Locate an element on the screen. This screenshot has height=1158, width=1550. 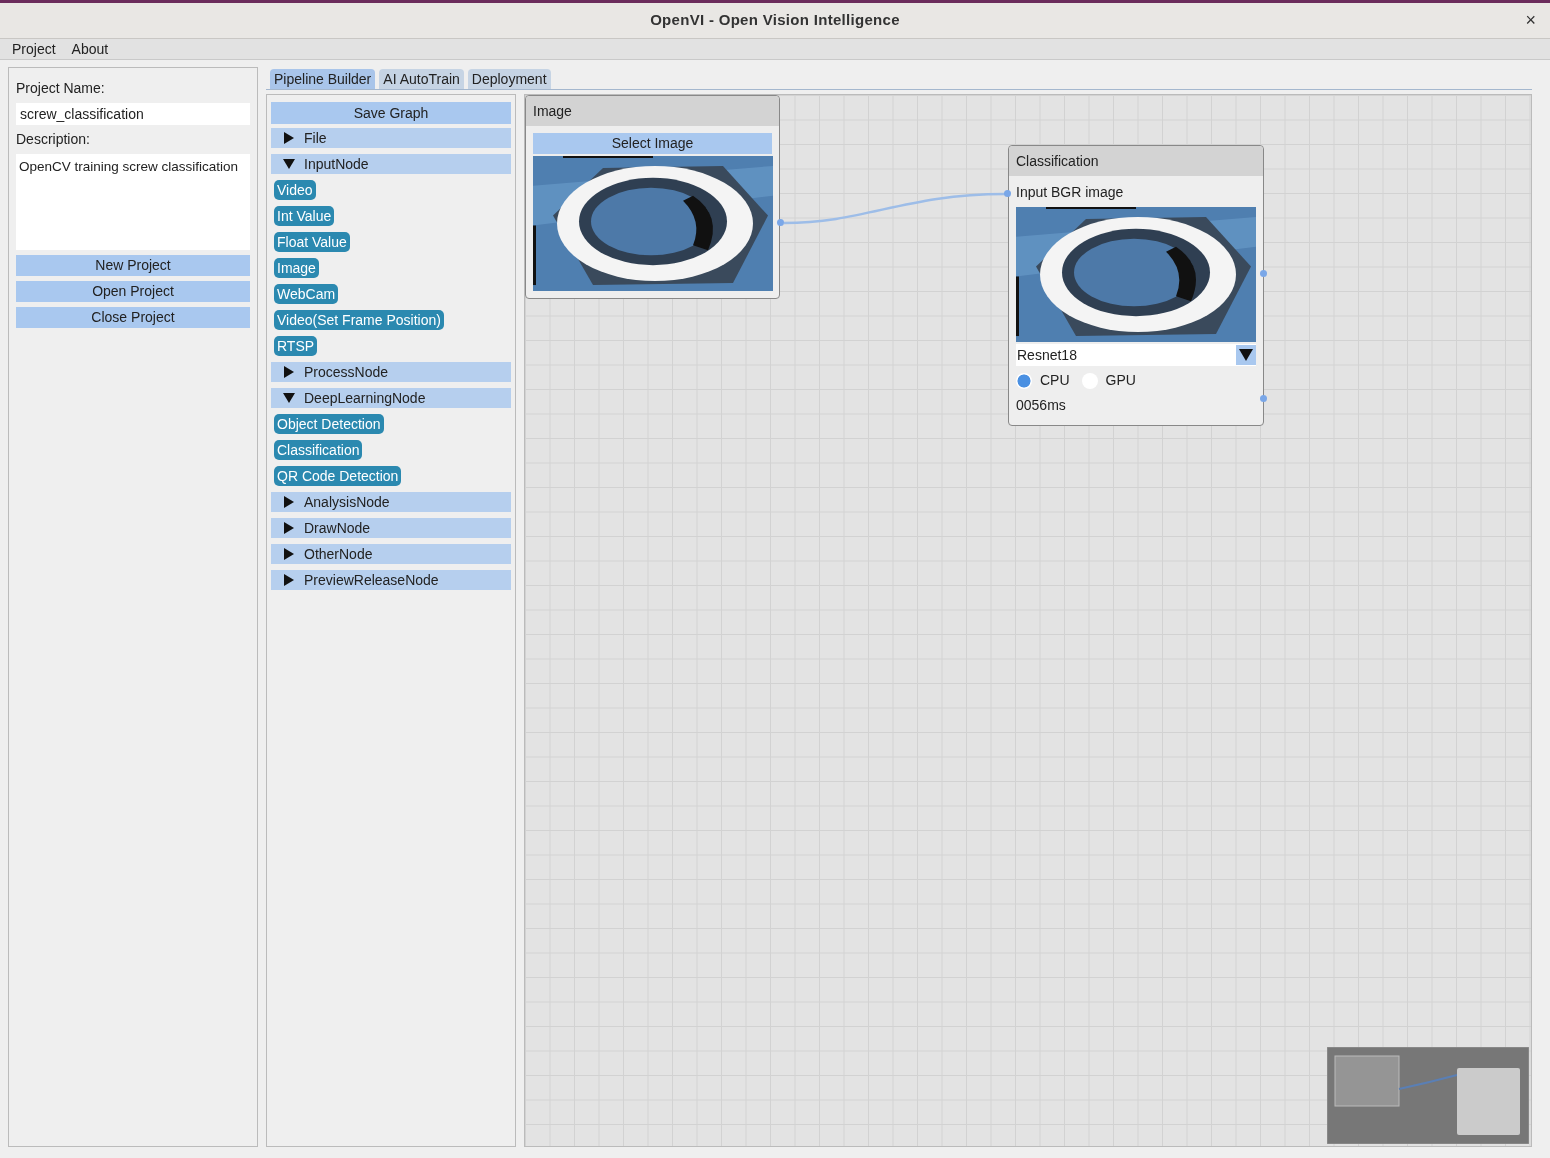
menu-item: Project is located at coordinates (34, 49).